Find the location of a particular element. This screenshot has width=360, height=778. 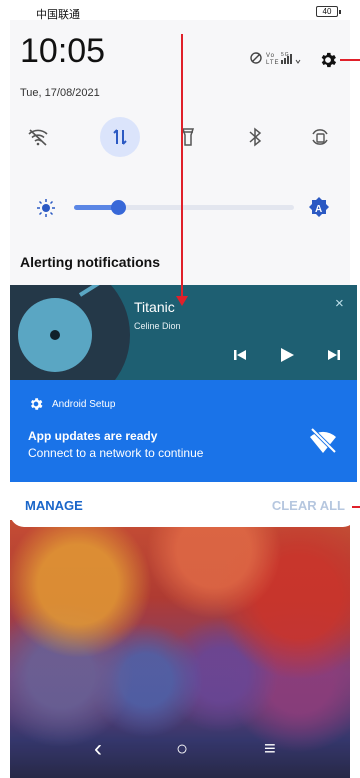

signal-icons: Vo LTE 5G is located at coordinates (278, 59).